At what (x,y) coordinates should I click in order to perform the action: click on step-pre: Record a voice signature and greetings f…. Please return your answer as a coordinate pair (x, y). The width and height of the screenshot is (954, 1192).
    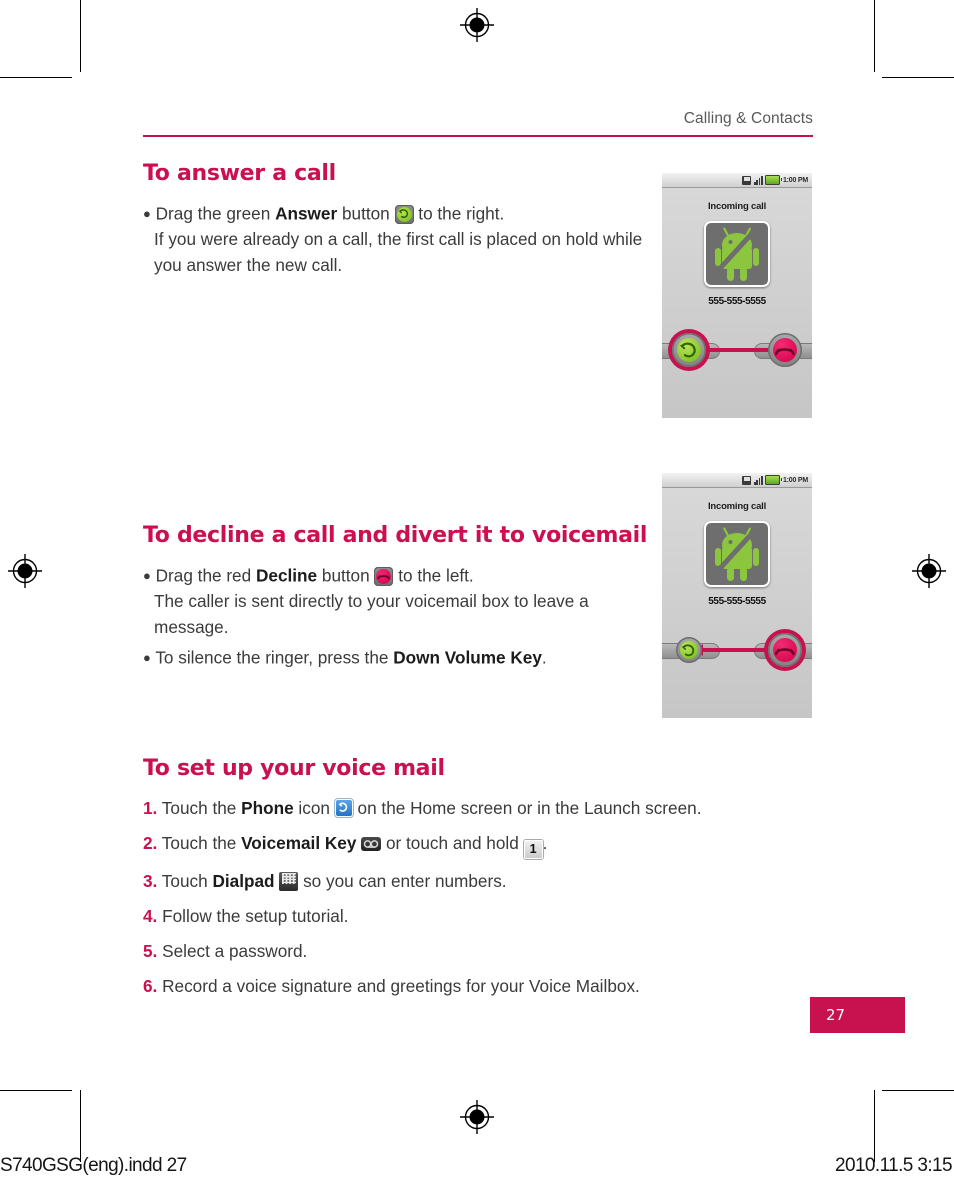
    Looking at the image, I should click on (398, 985).